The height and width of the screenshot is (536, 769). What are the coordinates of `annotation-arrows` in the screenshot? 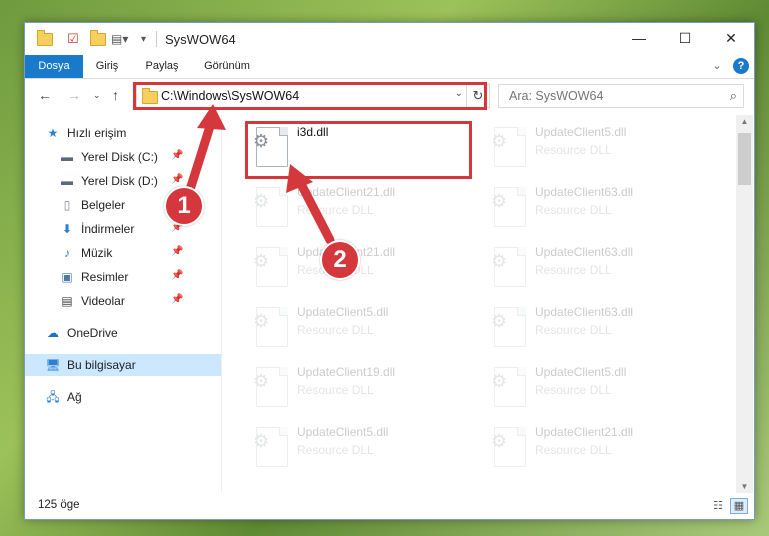 It's located at (259, 174).